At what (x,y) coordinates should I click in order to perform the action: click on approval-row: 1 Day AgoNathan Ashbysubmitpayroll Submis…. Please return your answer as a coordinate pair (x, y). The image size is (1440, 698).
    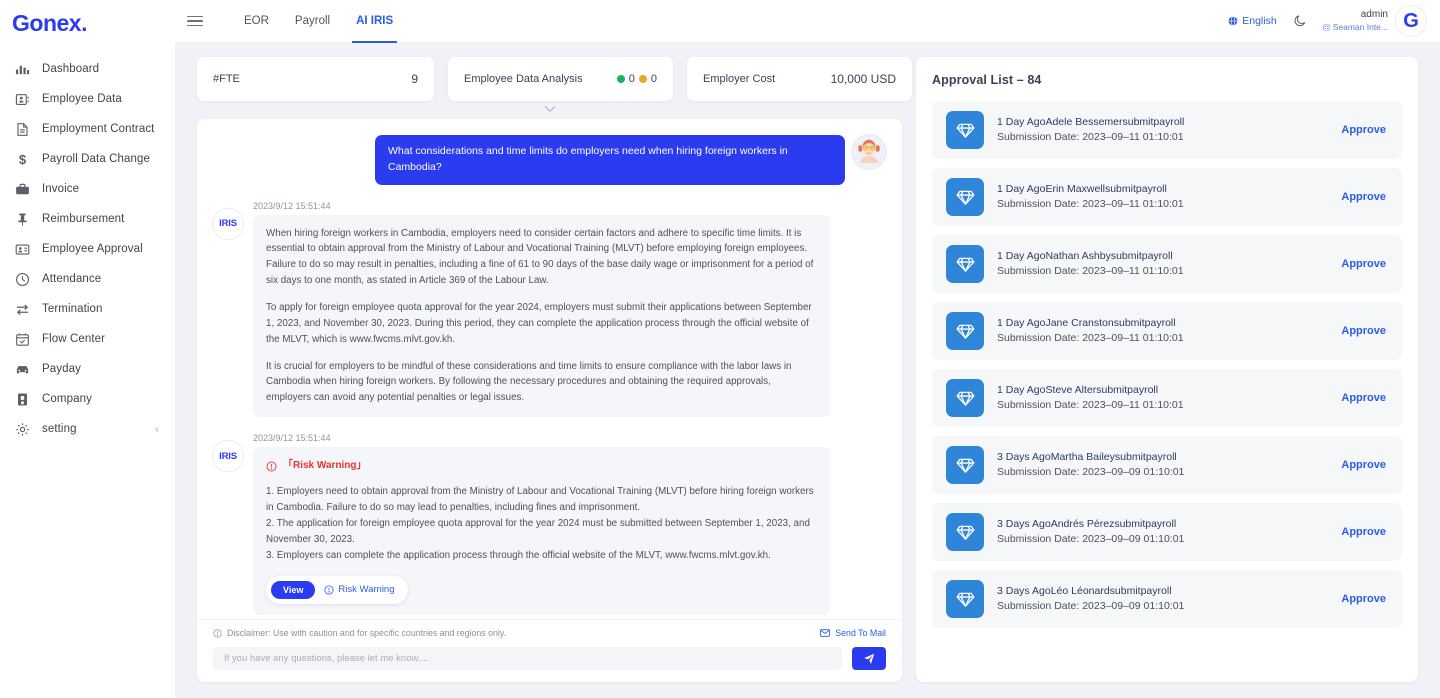
    Looking at the image, I should click on (1167, 264).